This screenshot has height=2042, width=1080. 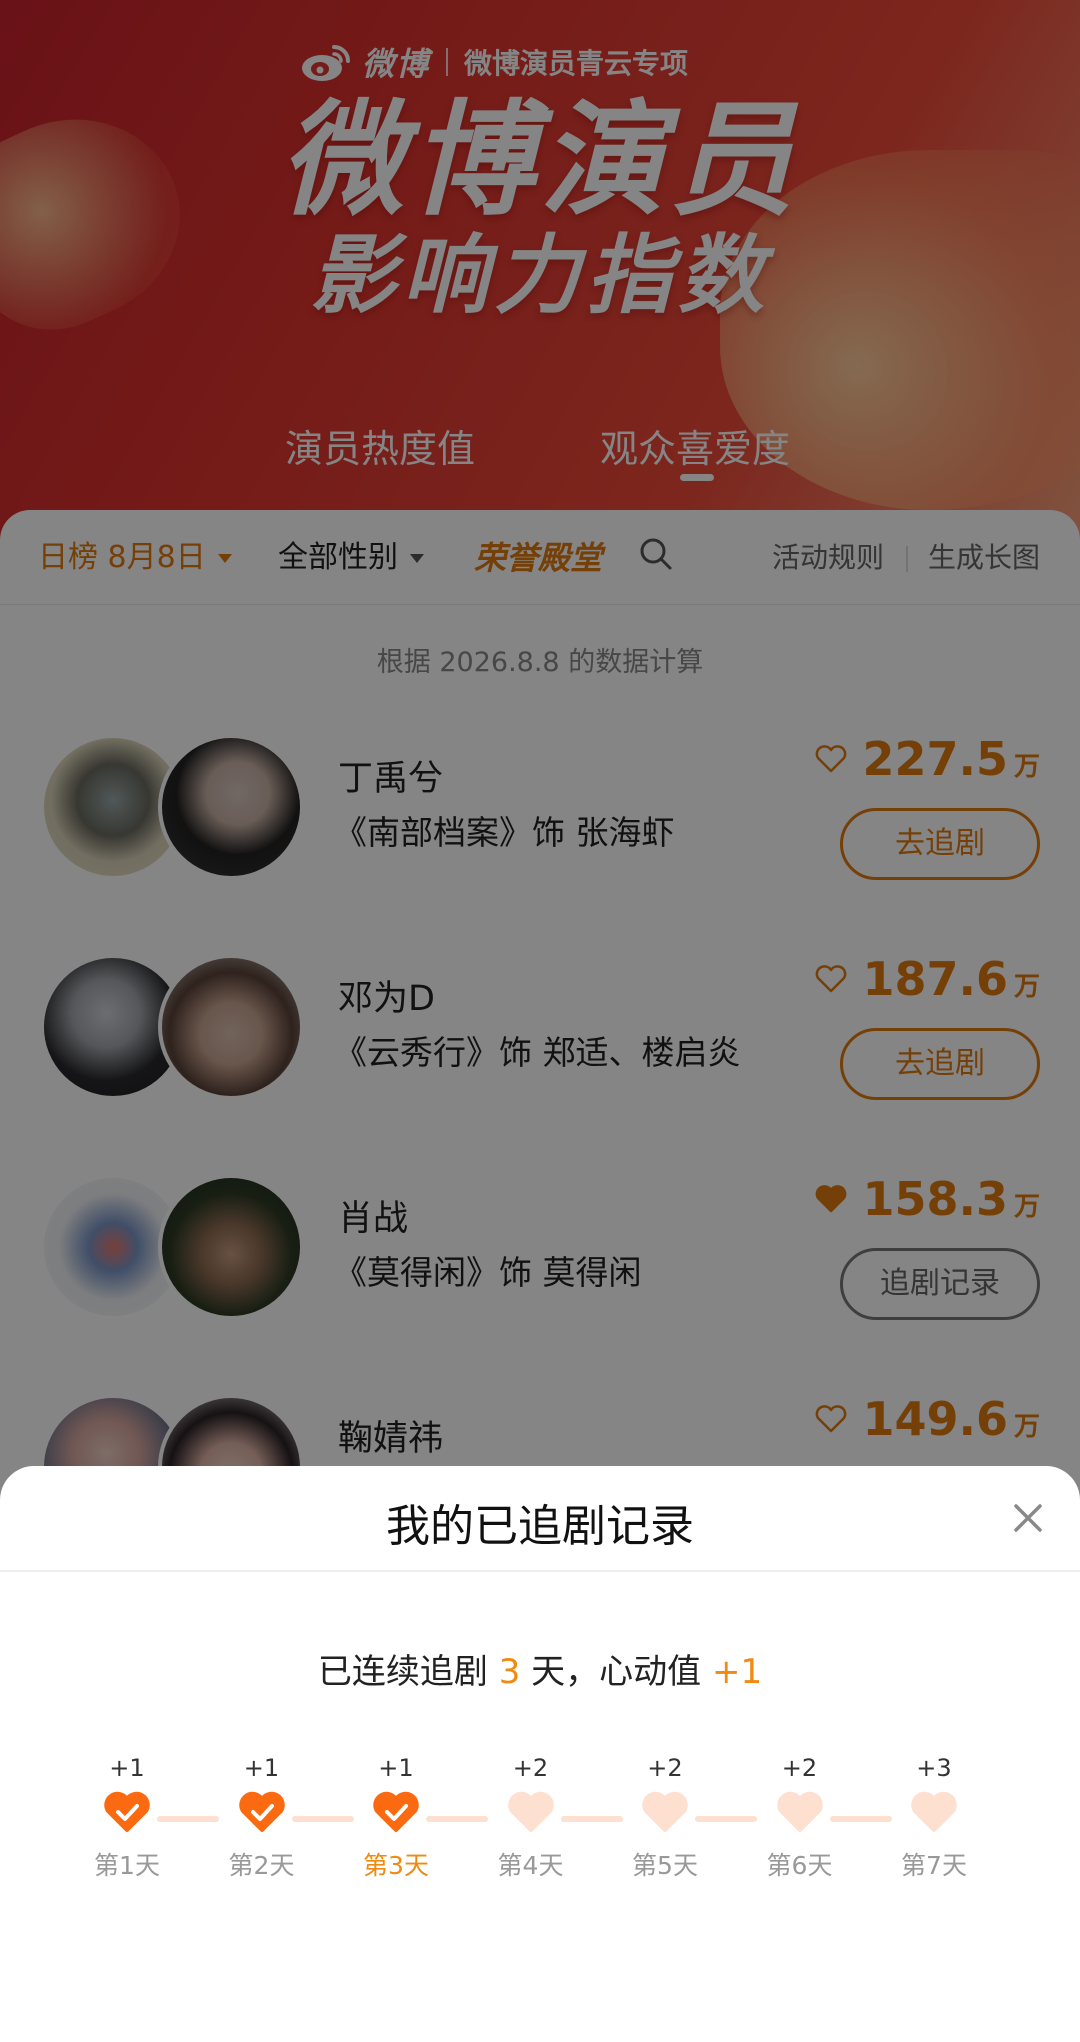 I want to click on day-label: 第7天, so click(x=934, y=1865).